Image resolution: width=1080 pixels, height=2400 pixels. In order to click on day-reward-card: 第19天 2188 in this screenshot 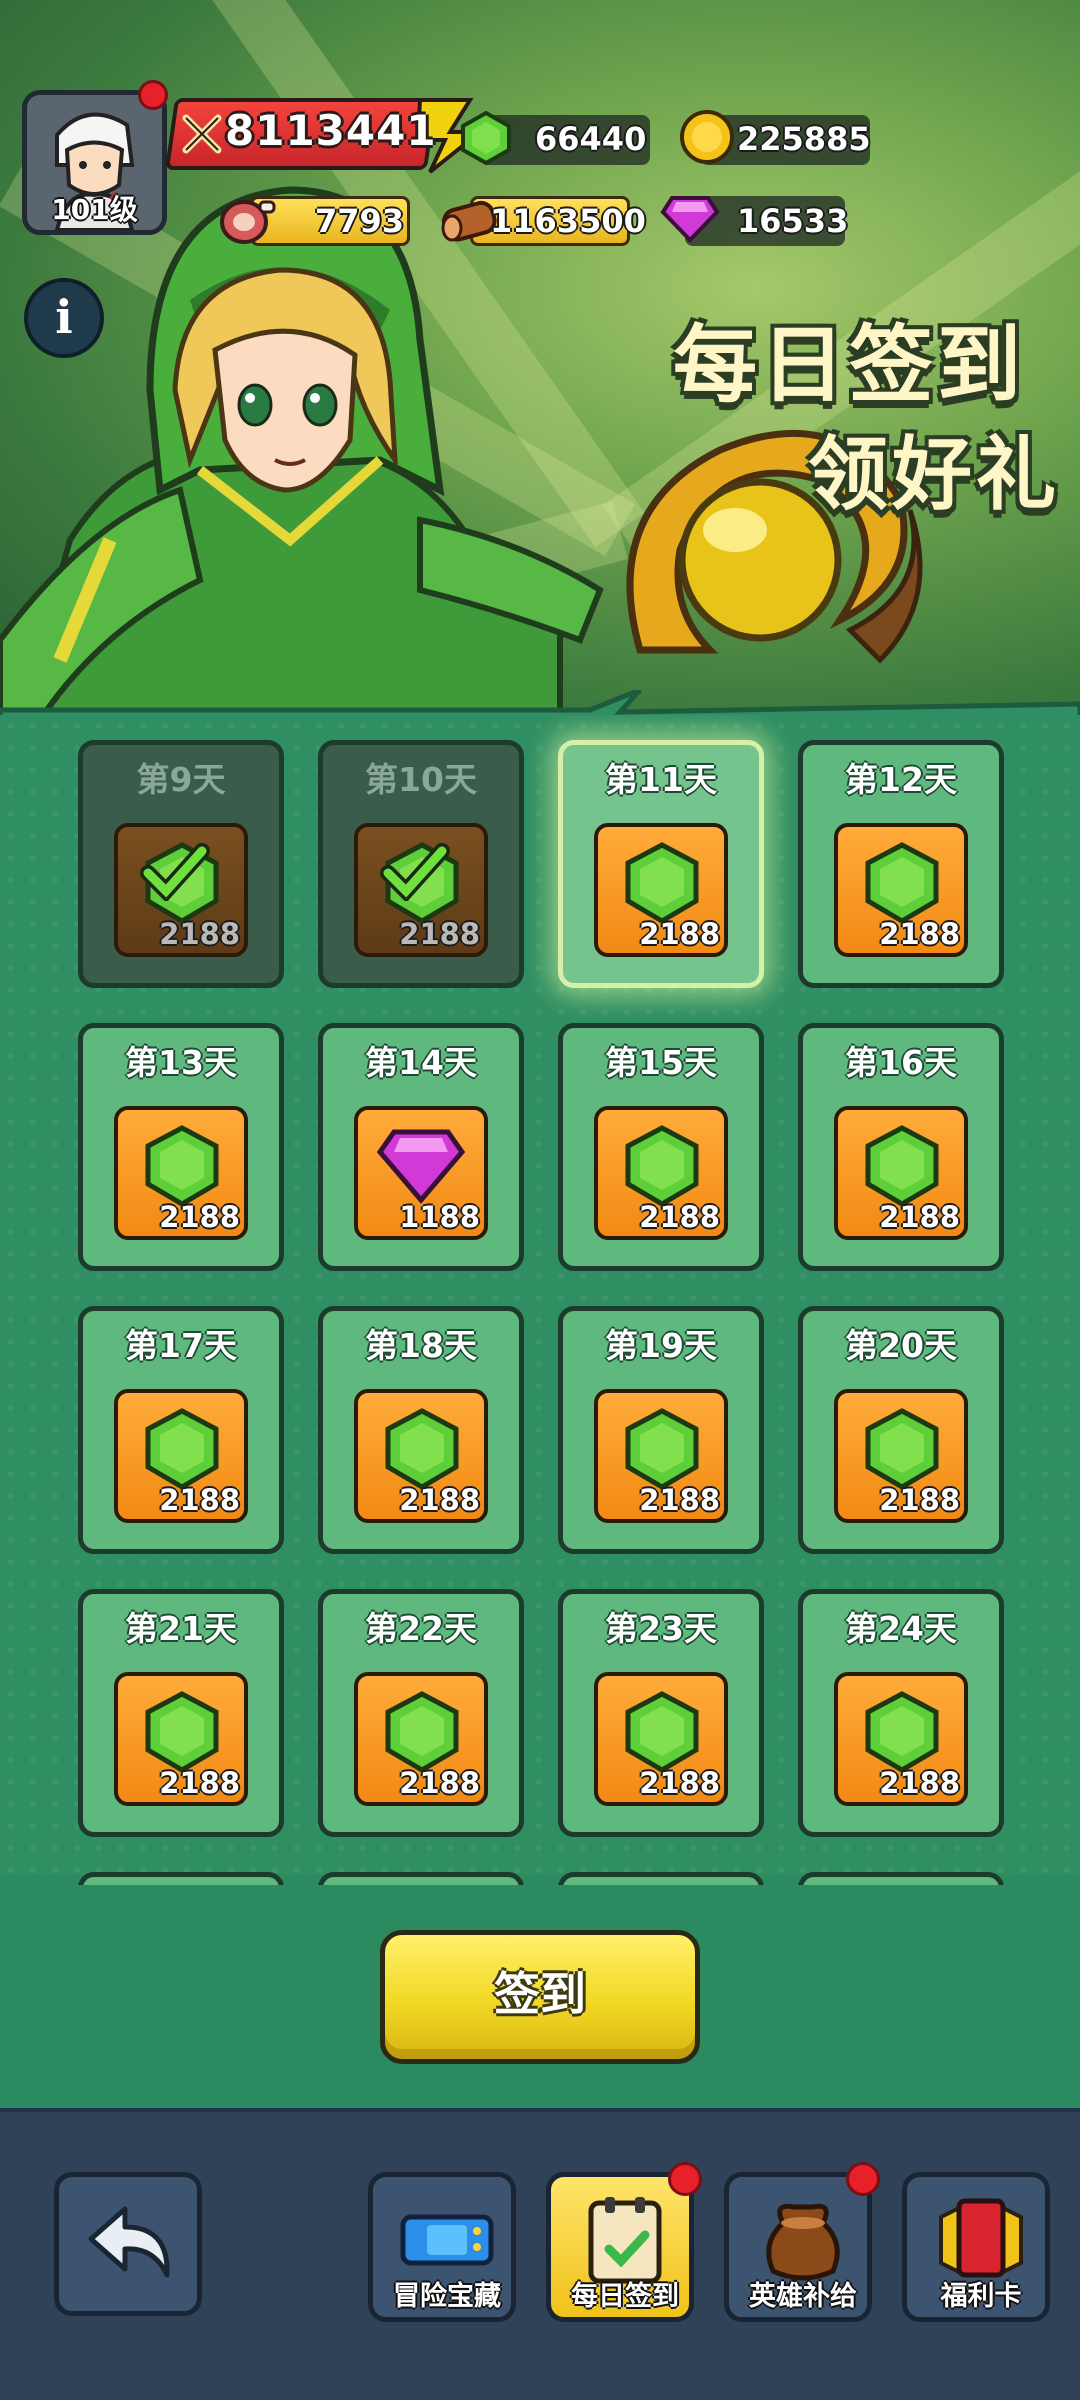, I will do `click(661, 1430)`.